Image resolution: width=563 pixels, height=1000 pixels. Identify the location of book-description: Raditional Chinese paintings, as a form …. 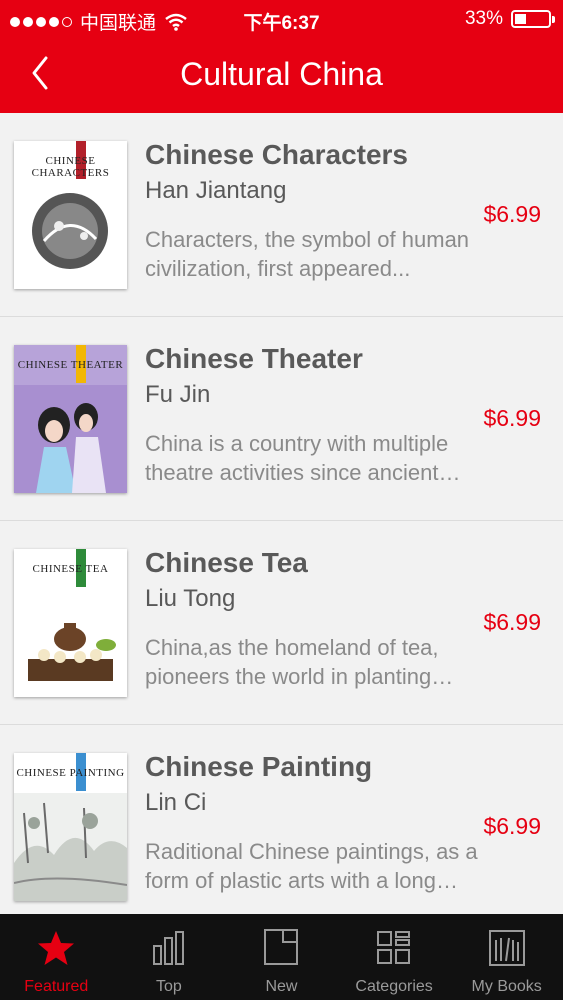
(311, 866).